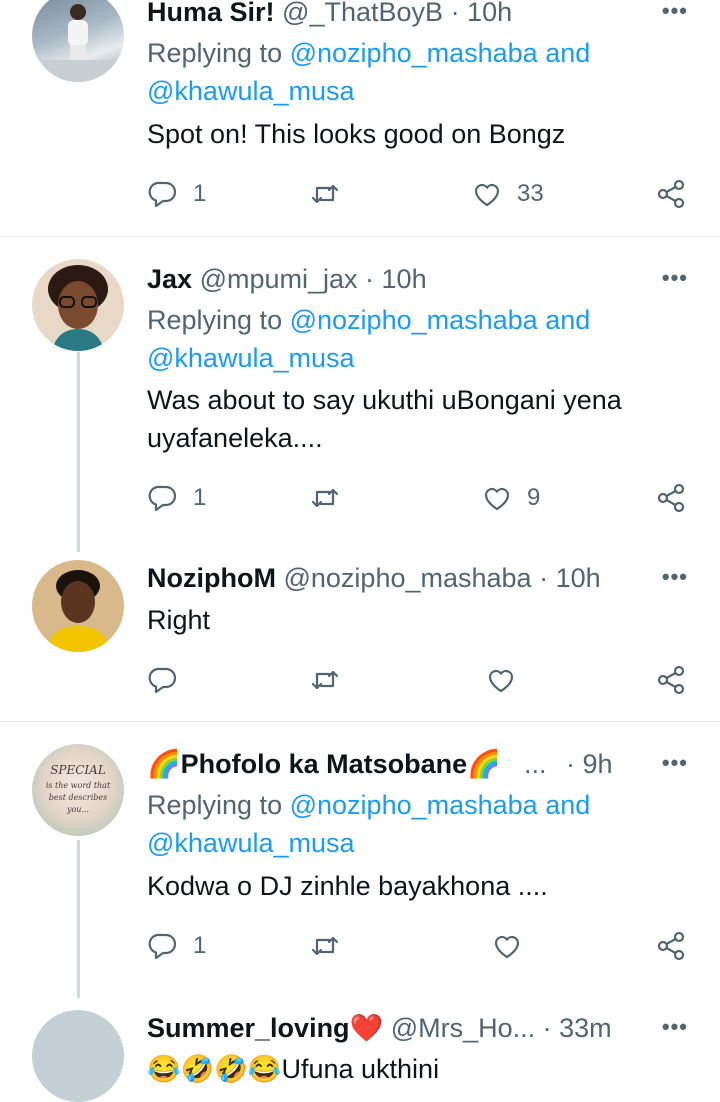  I want to click on tweet-text: 😂🤣🤣😂Ufuna ukthini, so click(293, 1069).